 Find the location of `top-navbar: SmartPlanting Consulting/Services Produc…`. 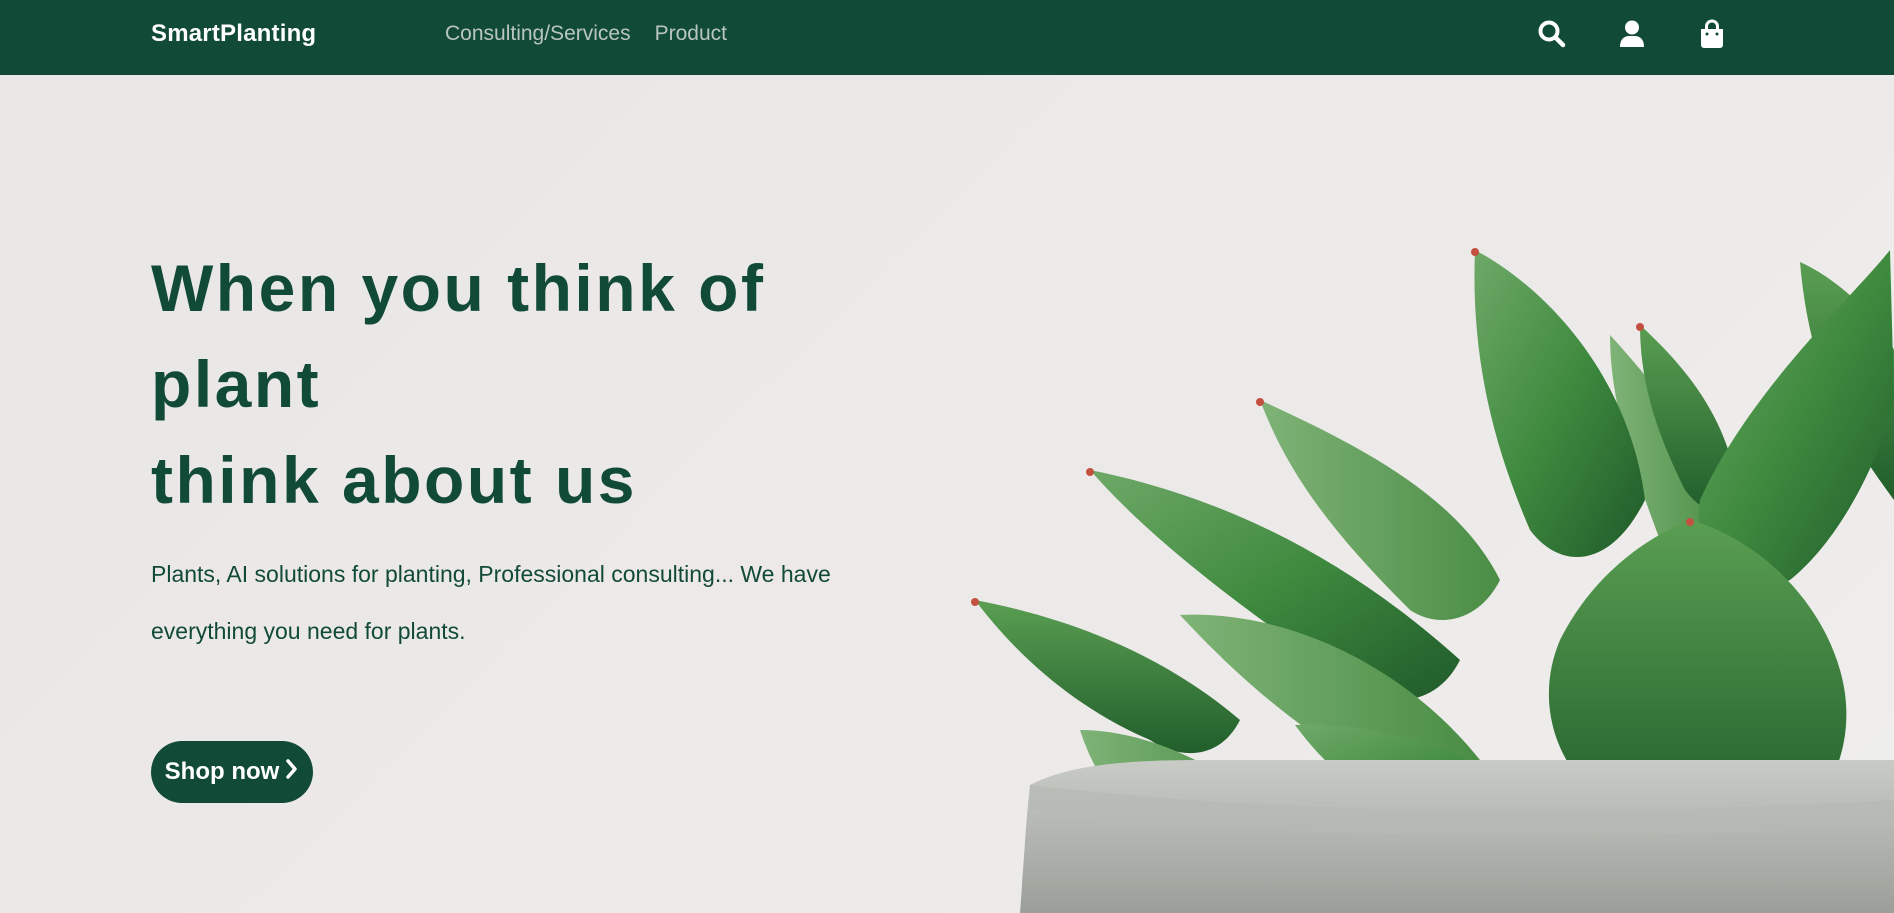

top-navbar: SmartPlanting Consulting/Services Produc… is located at coordinates (947, 37).